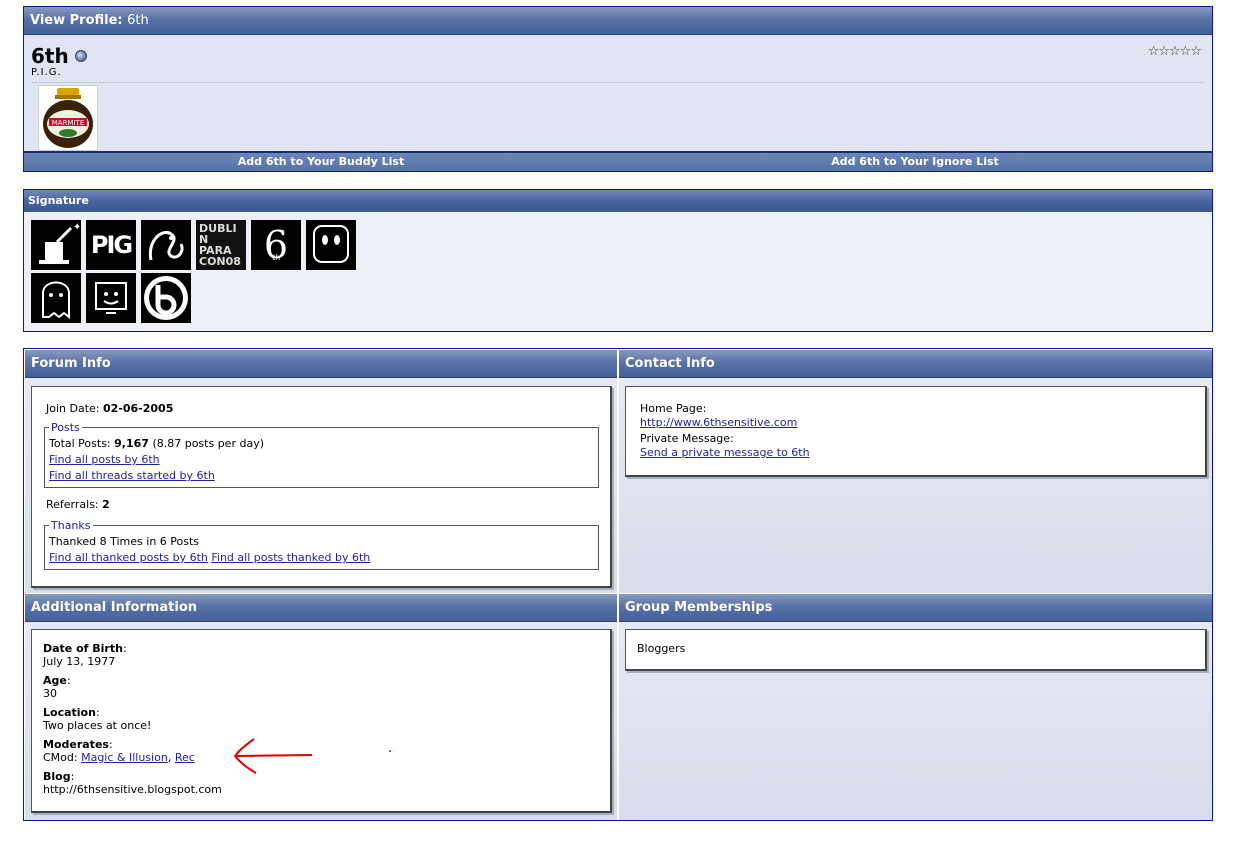  I want to click on header-label: View Profile, so click(74, 20).